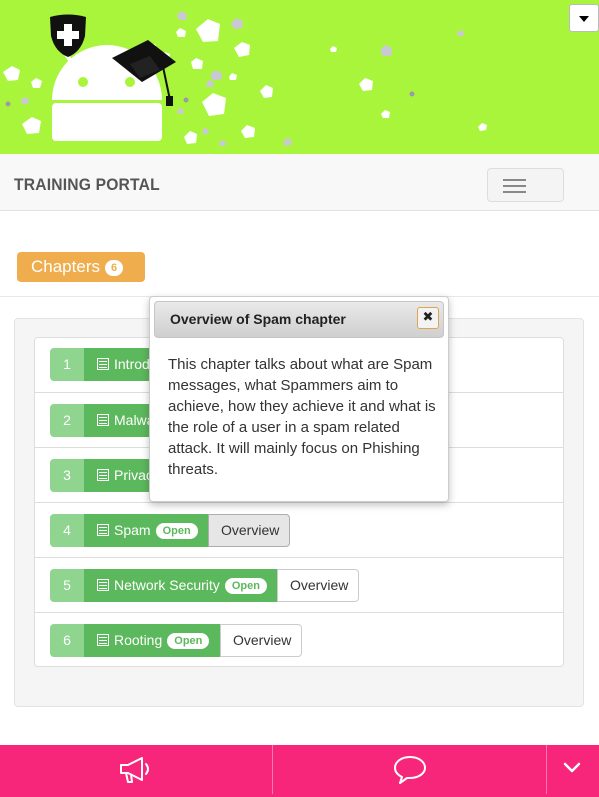 The height and width of the screenshot is (797, 599). What do you see at coordinates (299, 529) in the screenshot?
I see `chapter-row-4: 4 Spam Open Overview` at bounding box center [299, 529].